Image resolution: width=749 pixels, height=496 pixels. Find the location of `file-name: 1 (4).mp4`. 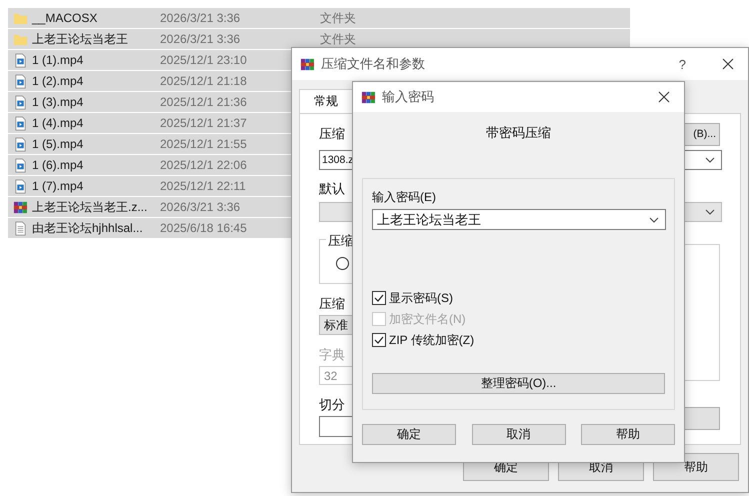

file-name: 1 (4).mp4 is located at coordinates (58, 123).